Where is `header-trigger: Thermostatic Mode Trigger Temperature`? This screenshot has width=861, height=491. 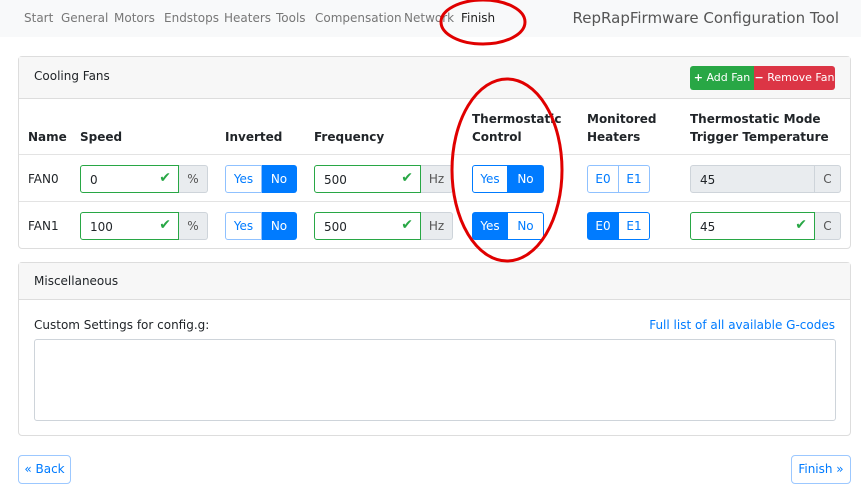 header-trigger: Thermostatic Mode Trigger Temperature is located at coordinates (759, 128).